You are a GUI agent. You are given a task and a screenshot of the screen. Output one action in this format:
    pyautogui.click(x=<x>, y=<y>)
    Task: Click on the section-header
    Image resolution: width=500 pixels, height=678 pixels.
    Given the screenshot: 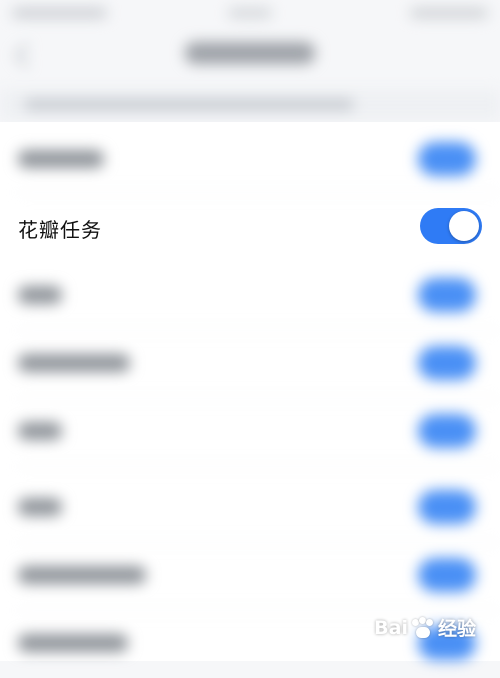 What is the action you would take?
    pyautogui.click(x=250, y=105)
    